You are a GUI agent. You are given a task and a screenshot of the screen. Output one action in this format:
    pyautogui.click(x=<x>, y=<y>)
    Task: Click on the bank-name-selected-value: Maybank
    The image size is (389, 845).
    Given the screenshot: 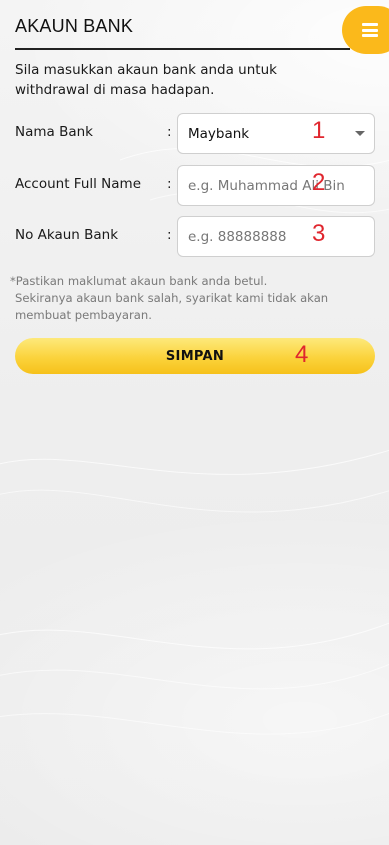 What is the action you would take?
    pyautogui.click(x=219, y=133)
    